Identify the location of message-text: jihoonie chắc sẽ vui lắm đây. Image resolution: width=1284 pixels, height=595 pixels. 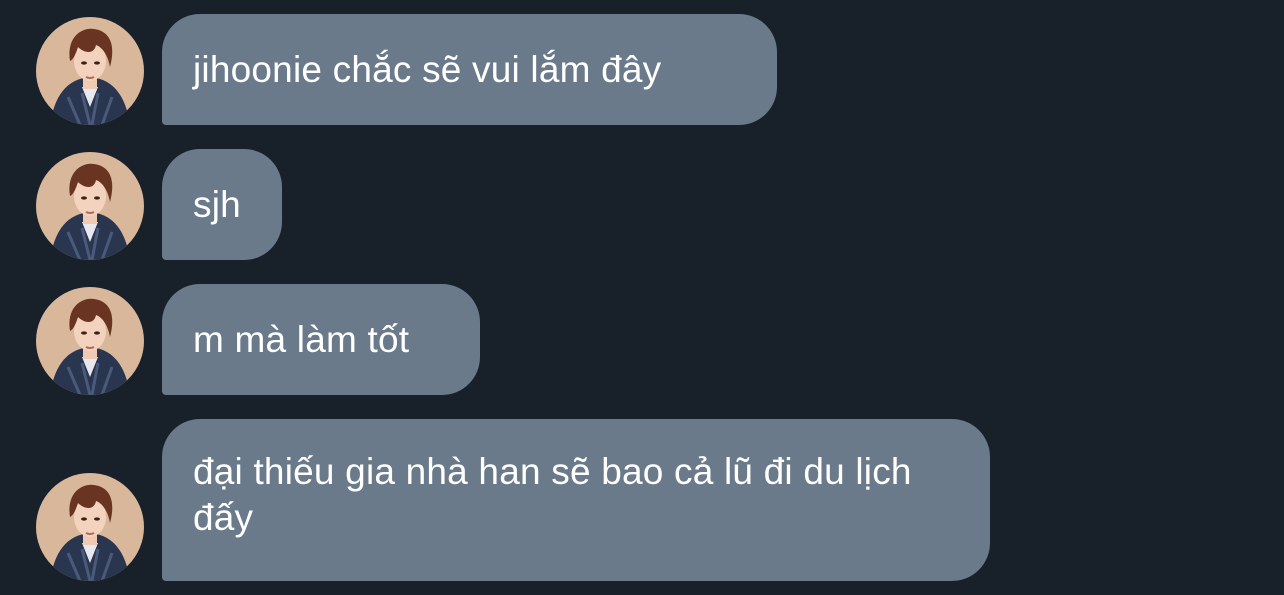
(427, 69).